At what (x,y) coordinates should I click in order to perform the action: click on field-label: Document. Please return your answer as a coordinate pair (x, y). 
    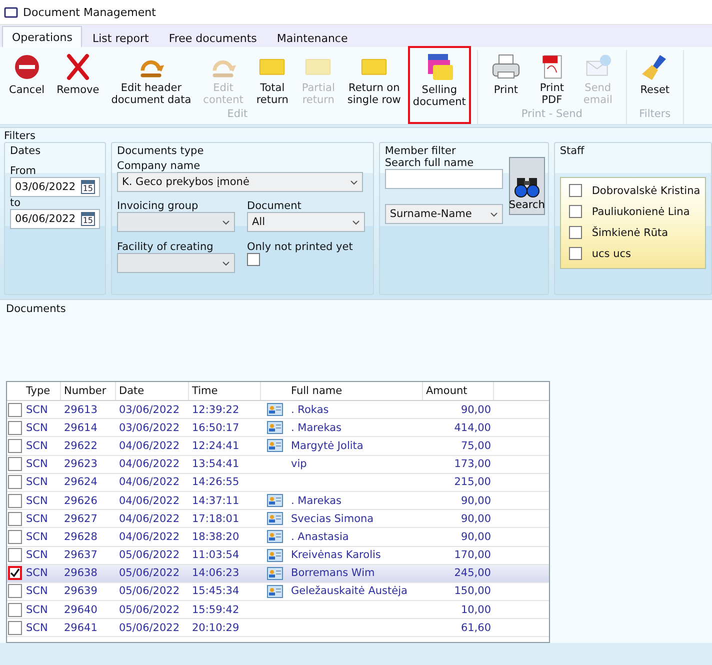
    Looking at the image, I should click on (274, 206).